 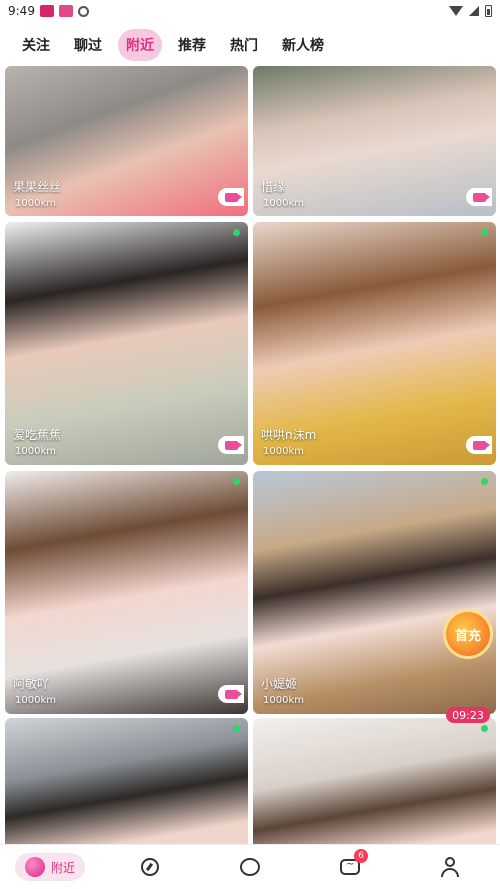 What do you see at coordinates (468, 715) in the screenshot?
I see `promo-timer: 09:23` at bounding box center [468, 715].